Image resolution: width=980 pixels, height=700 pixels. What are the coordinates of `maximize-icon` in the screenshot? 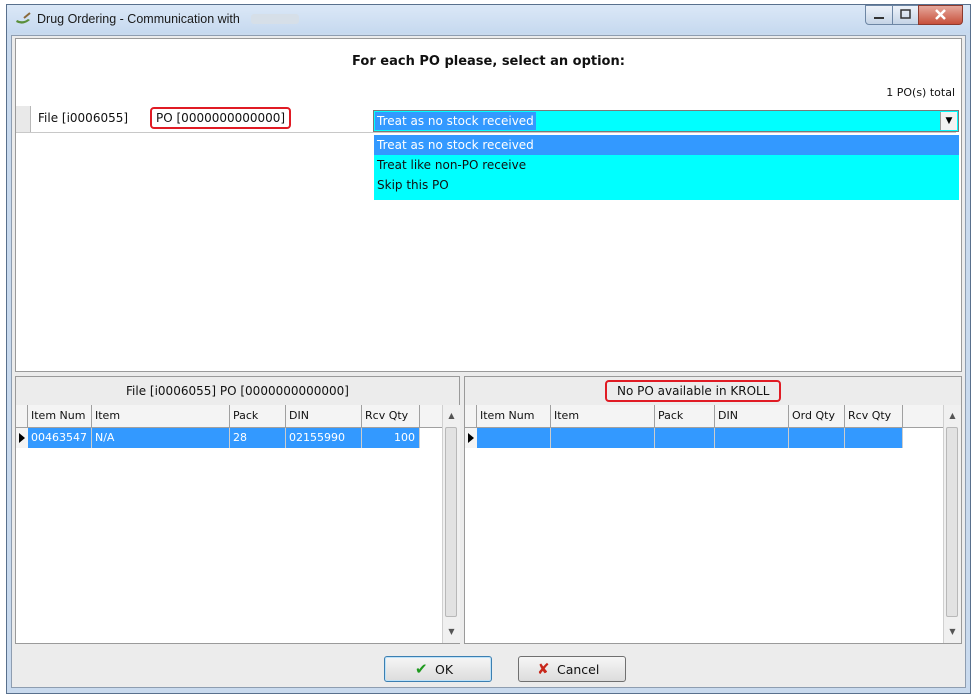 It's located at (905, 14).